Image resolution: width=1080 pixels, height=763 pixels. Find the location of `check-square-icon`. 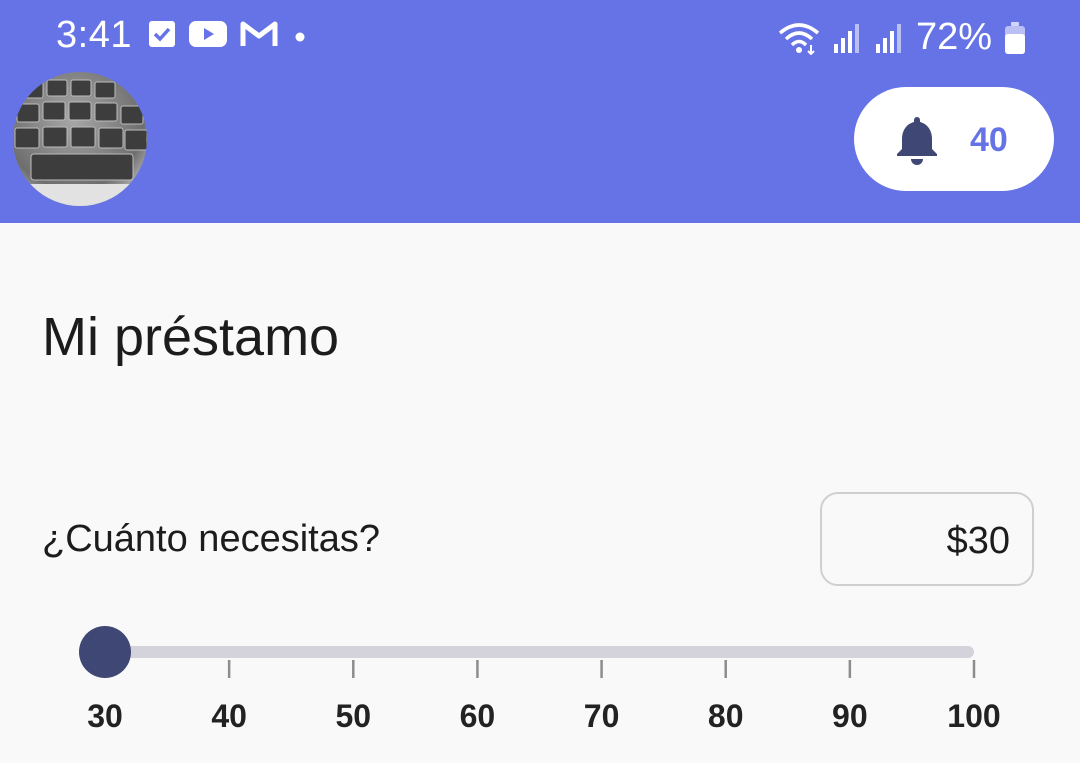

check-square-icon is located at coordinates (162, 34).